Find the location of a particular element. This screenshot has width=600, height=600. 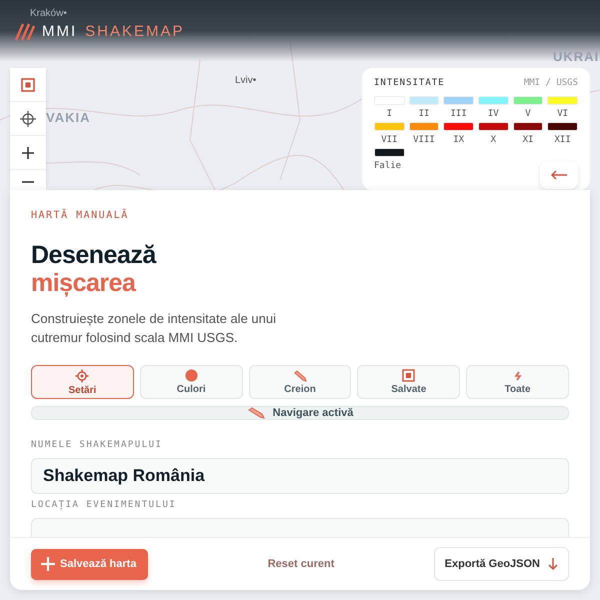

field-label: NUMELE SHAKEMAPULUI is located at coordinates (97, 445).